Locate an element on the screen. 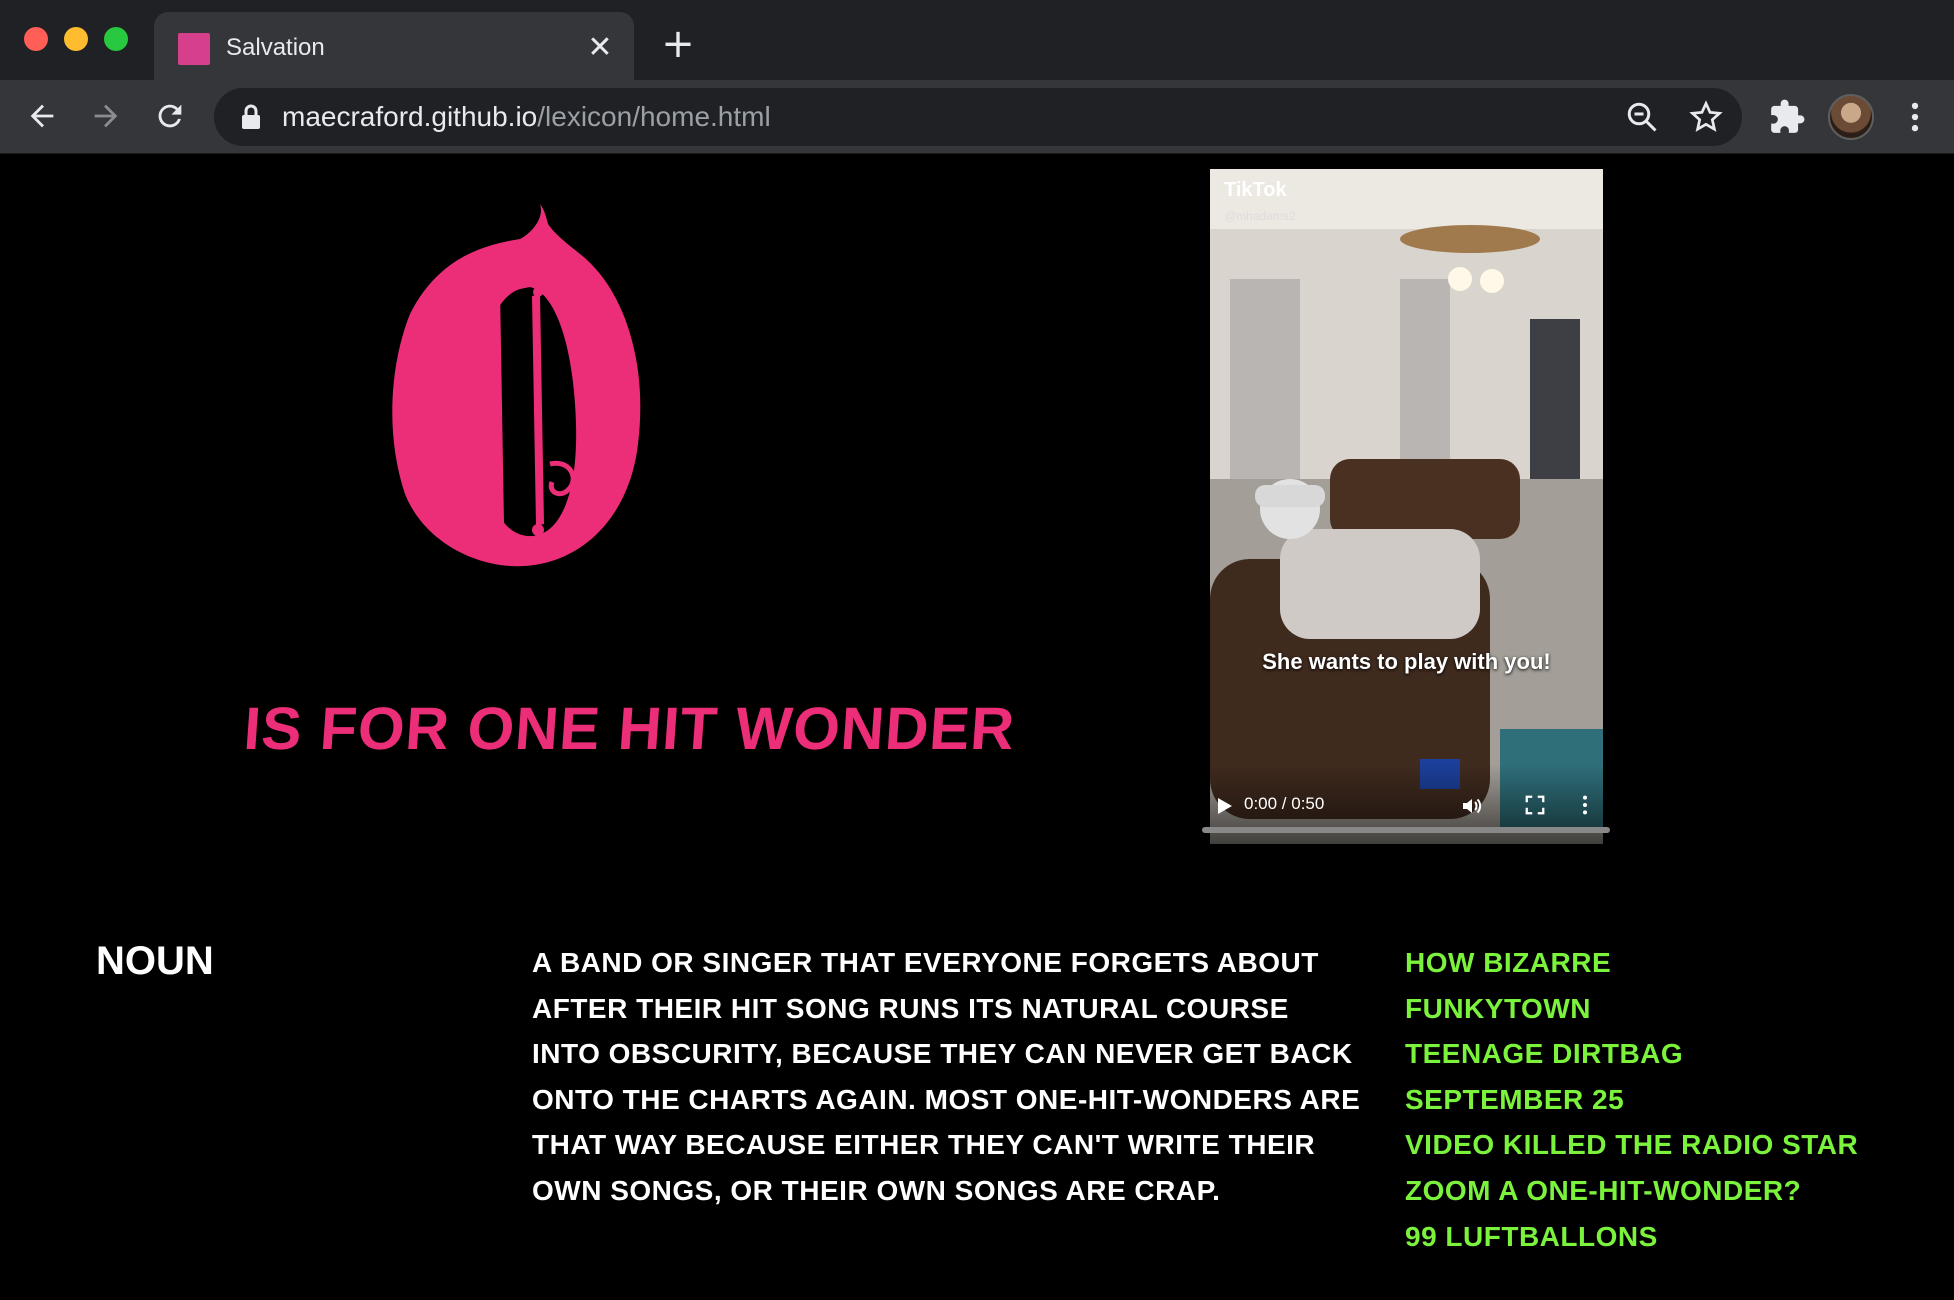 The height and width of the screenshot is (1300, 1954). forward-arrow-icon is located at coordinates (106, 116).